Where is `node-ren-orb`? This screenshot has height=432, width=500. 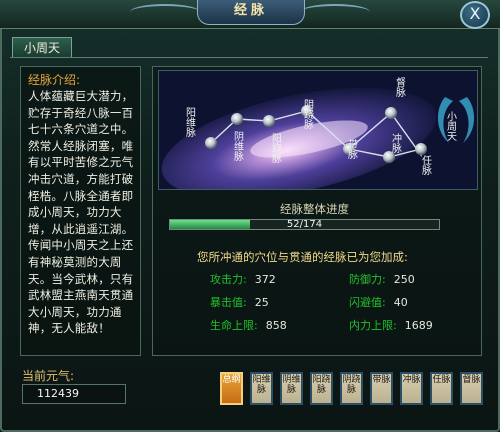
node-ren-orb is located at coordinates (421, 149).